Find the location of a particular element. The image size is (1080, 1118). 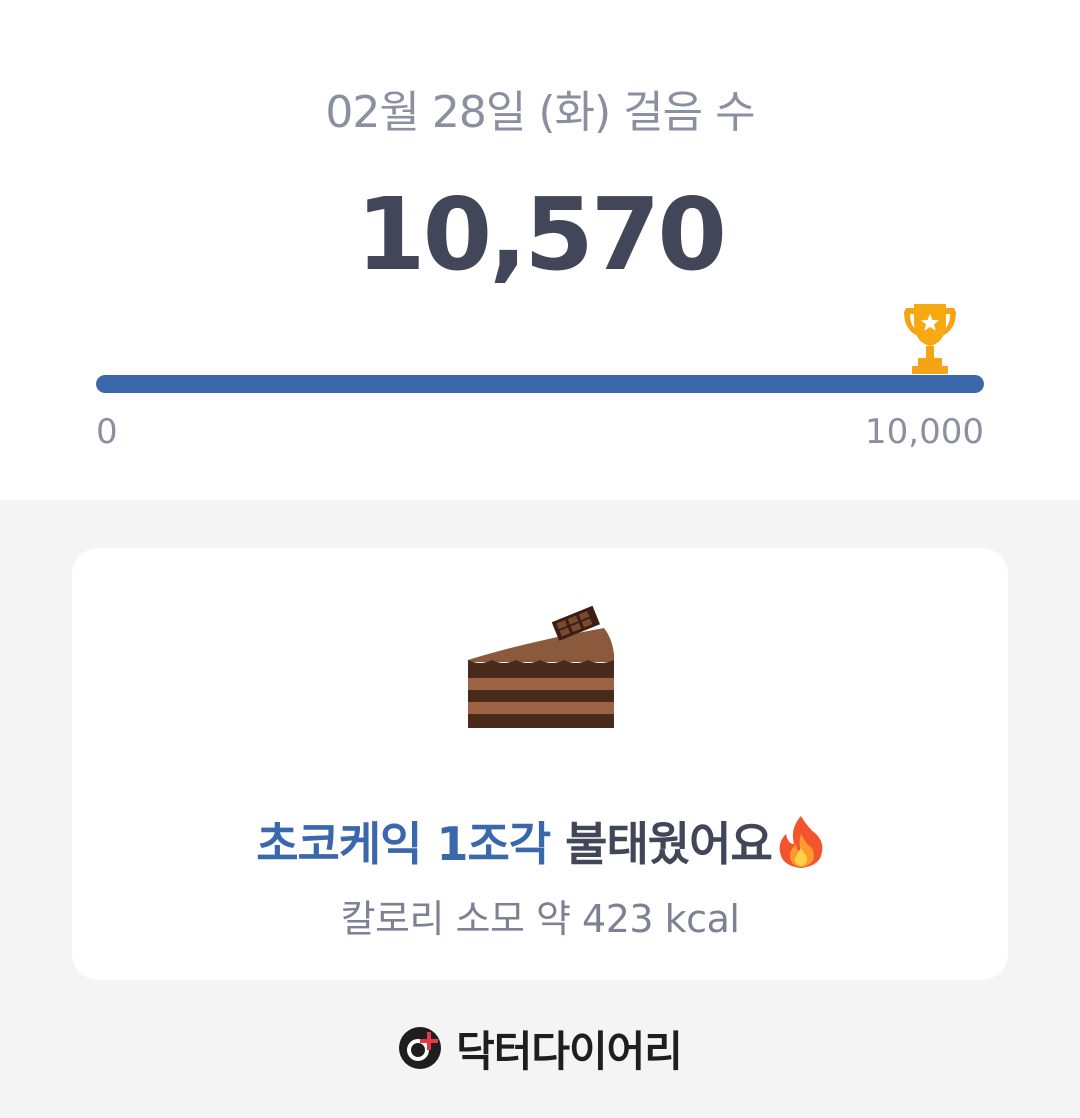

scale-min-label: 0 is located at coordinates (107, 432).